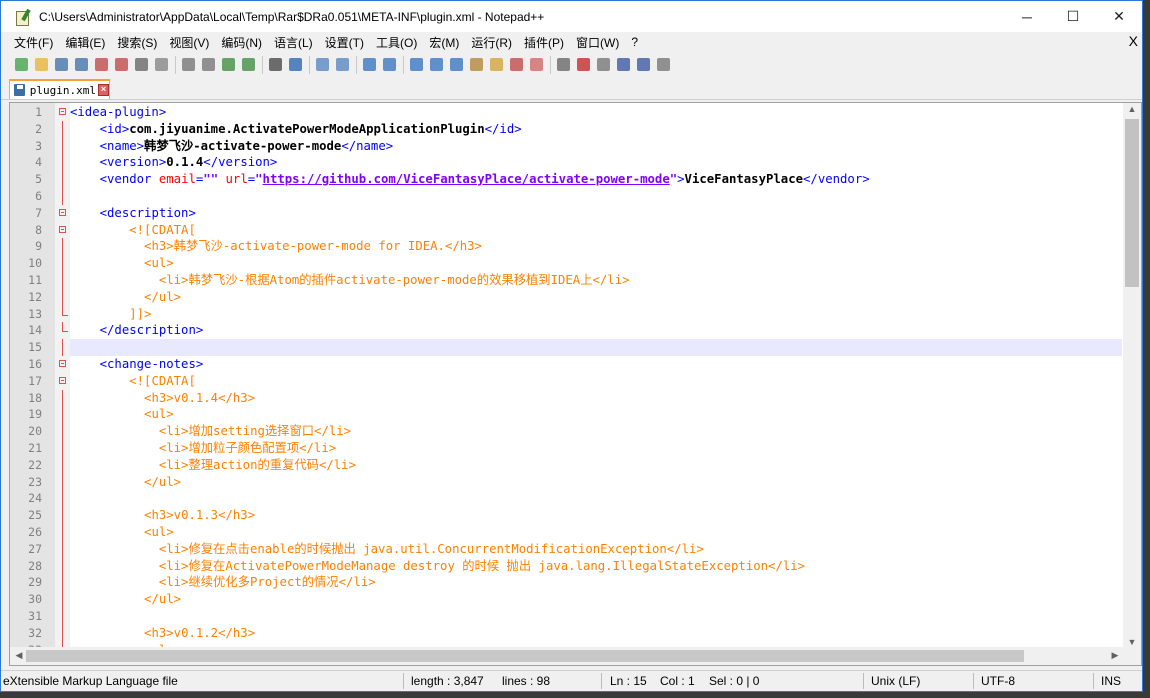 The image size is (1150, 698). Describe the element at coordinates (578, 213) in the screenshot. I see `code-line: 7 <description>` at that location.